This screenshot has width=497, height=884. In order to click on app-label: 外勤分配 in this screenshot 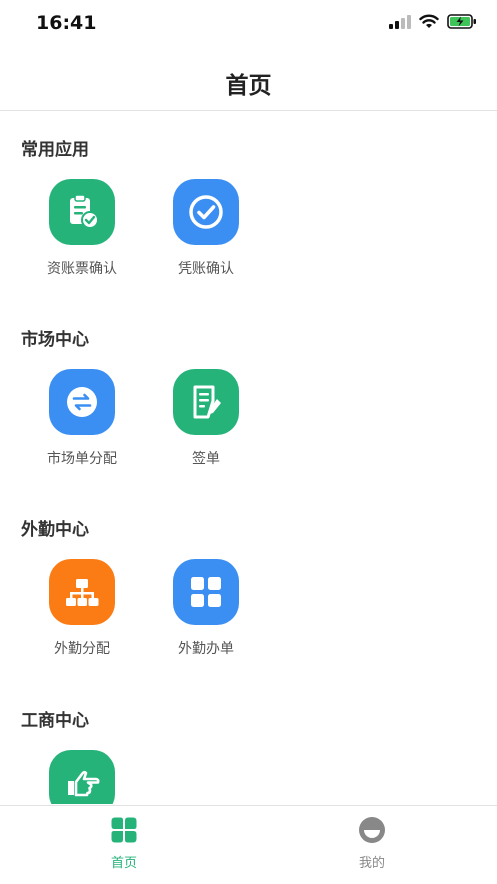, I will do `click(82, 649)`.